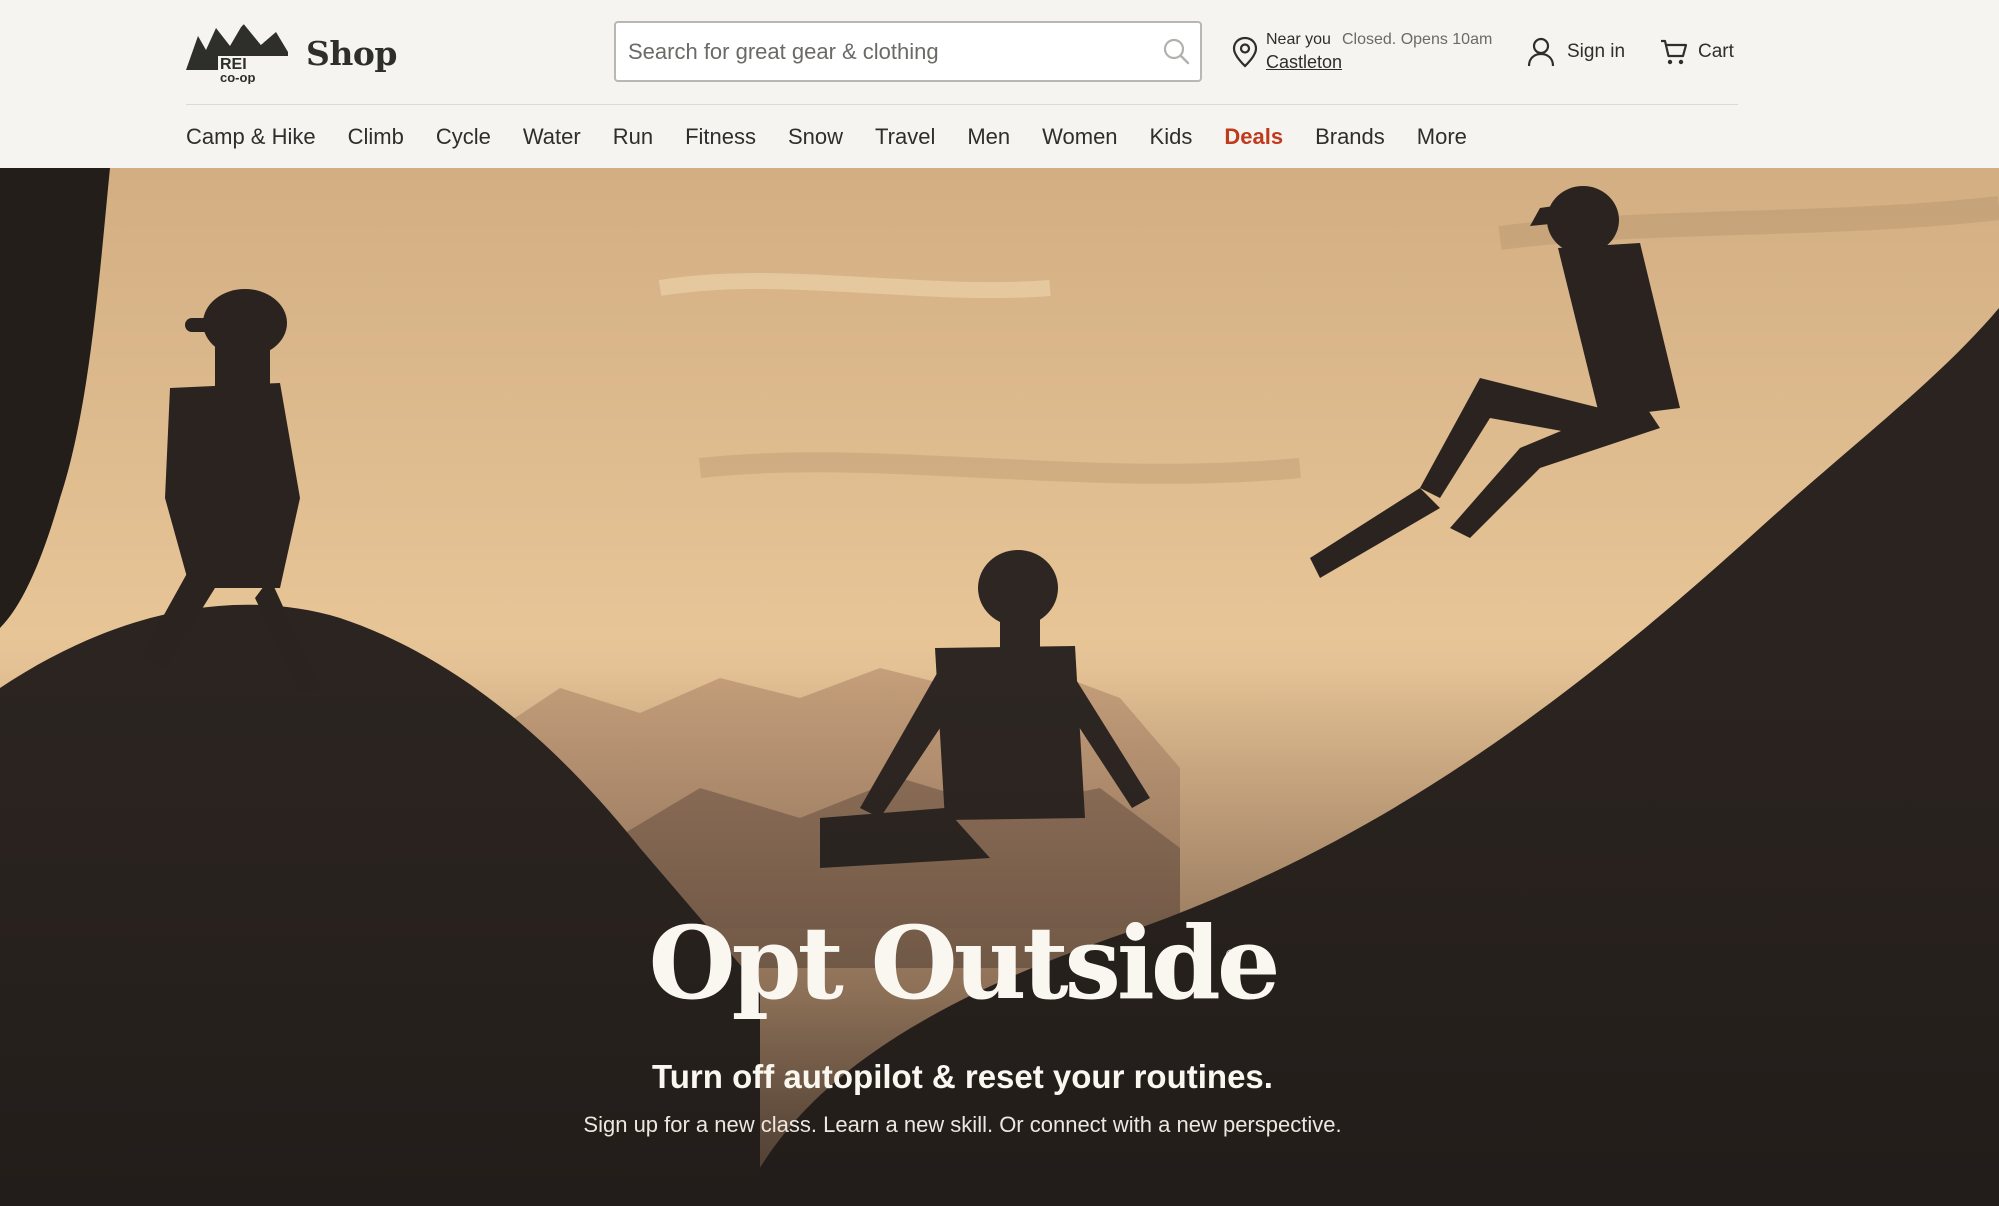 Image resolution: width=1999 pixels, height=1206 pixels. Describe the element at coordinates (1245, 52) in the screenshot. I see `map-pin-icon` at that location.